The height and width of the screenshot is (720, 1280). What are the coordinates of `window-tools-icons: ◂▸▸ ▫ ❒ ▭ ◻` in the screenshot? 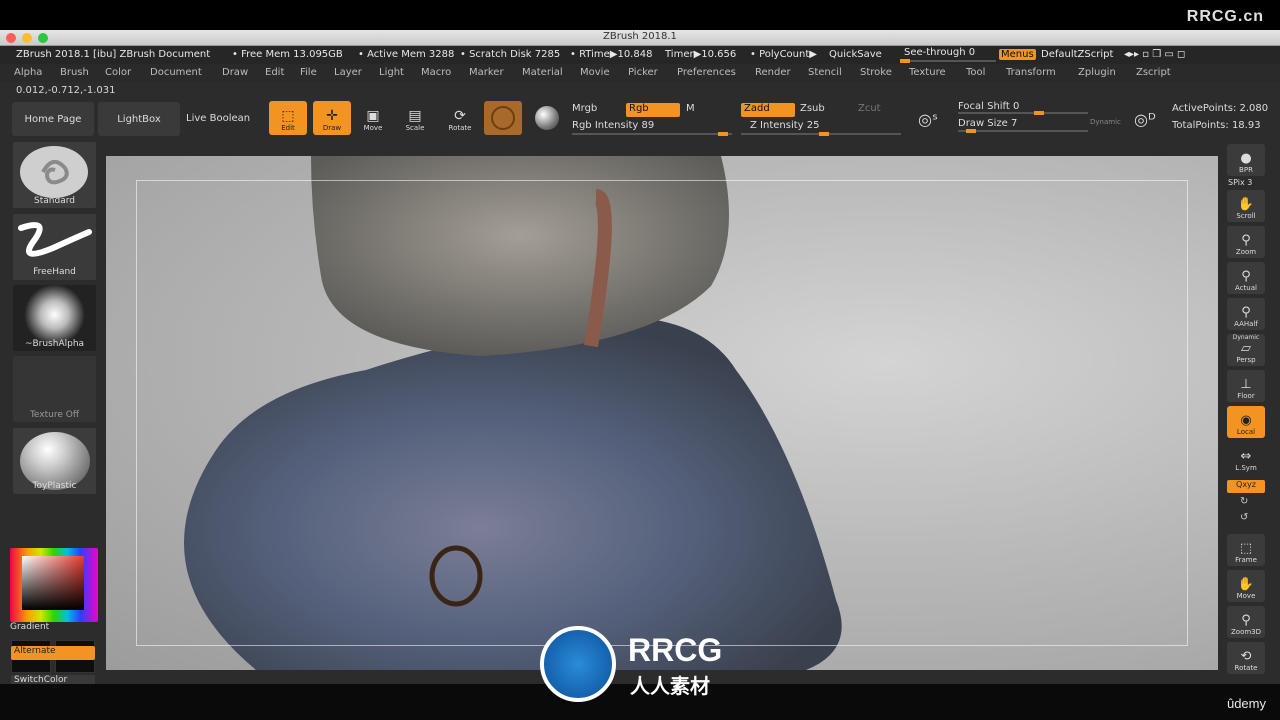 It's located at (1154, 54).